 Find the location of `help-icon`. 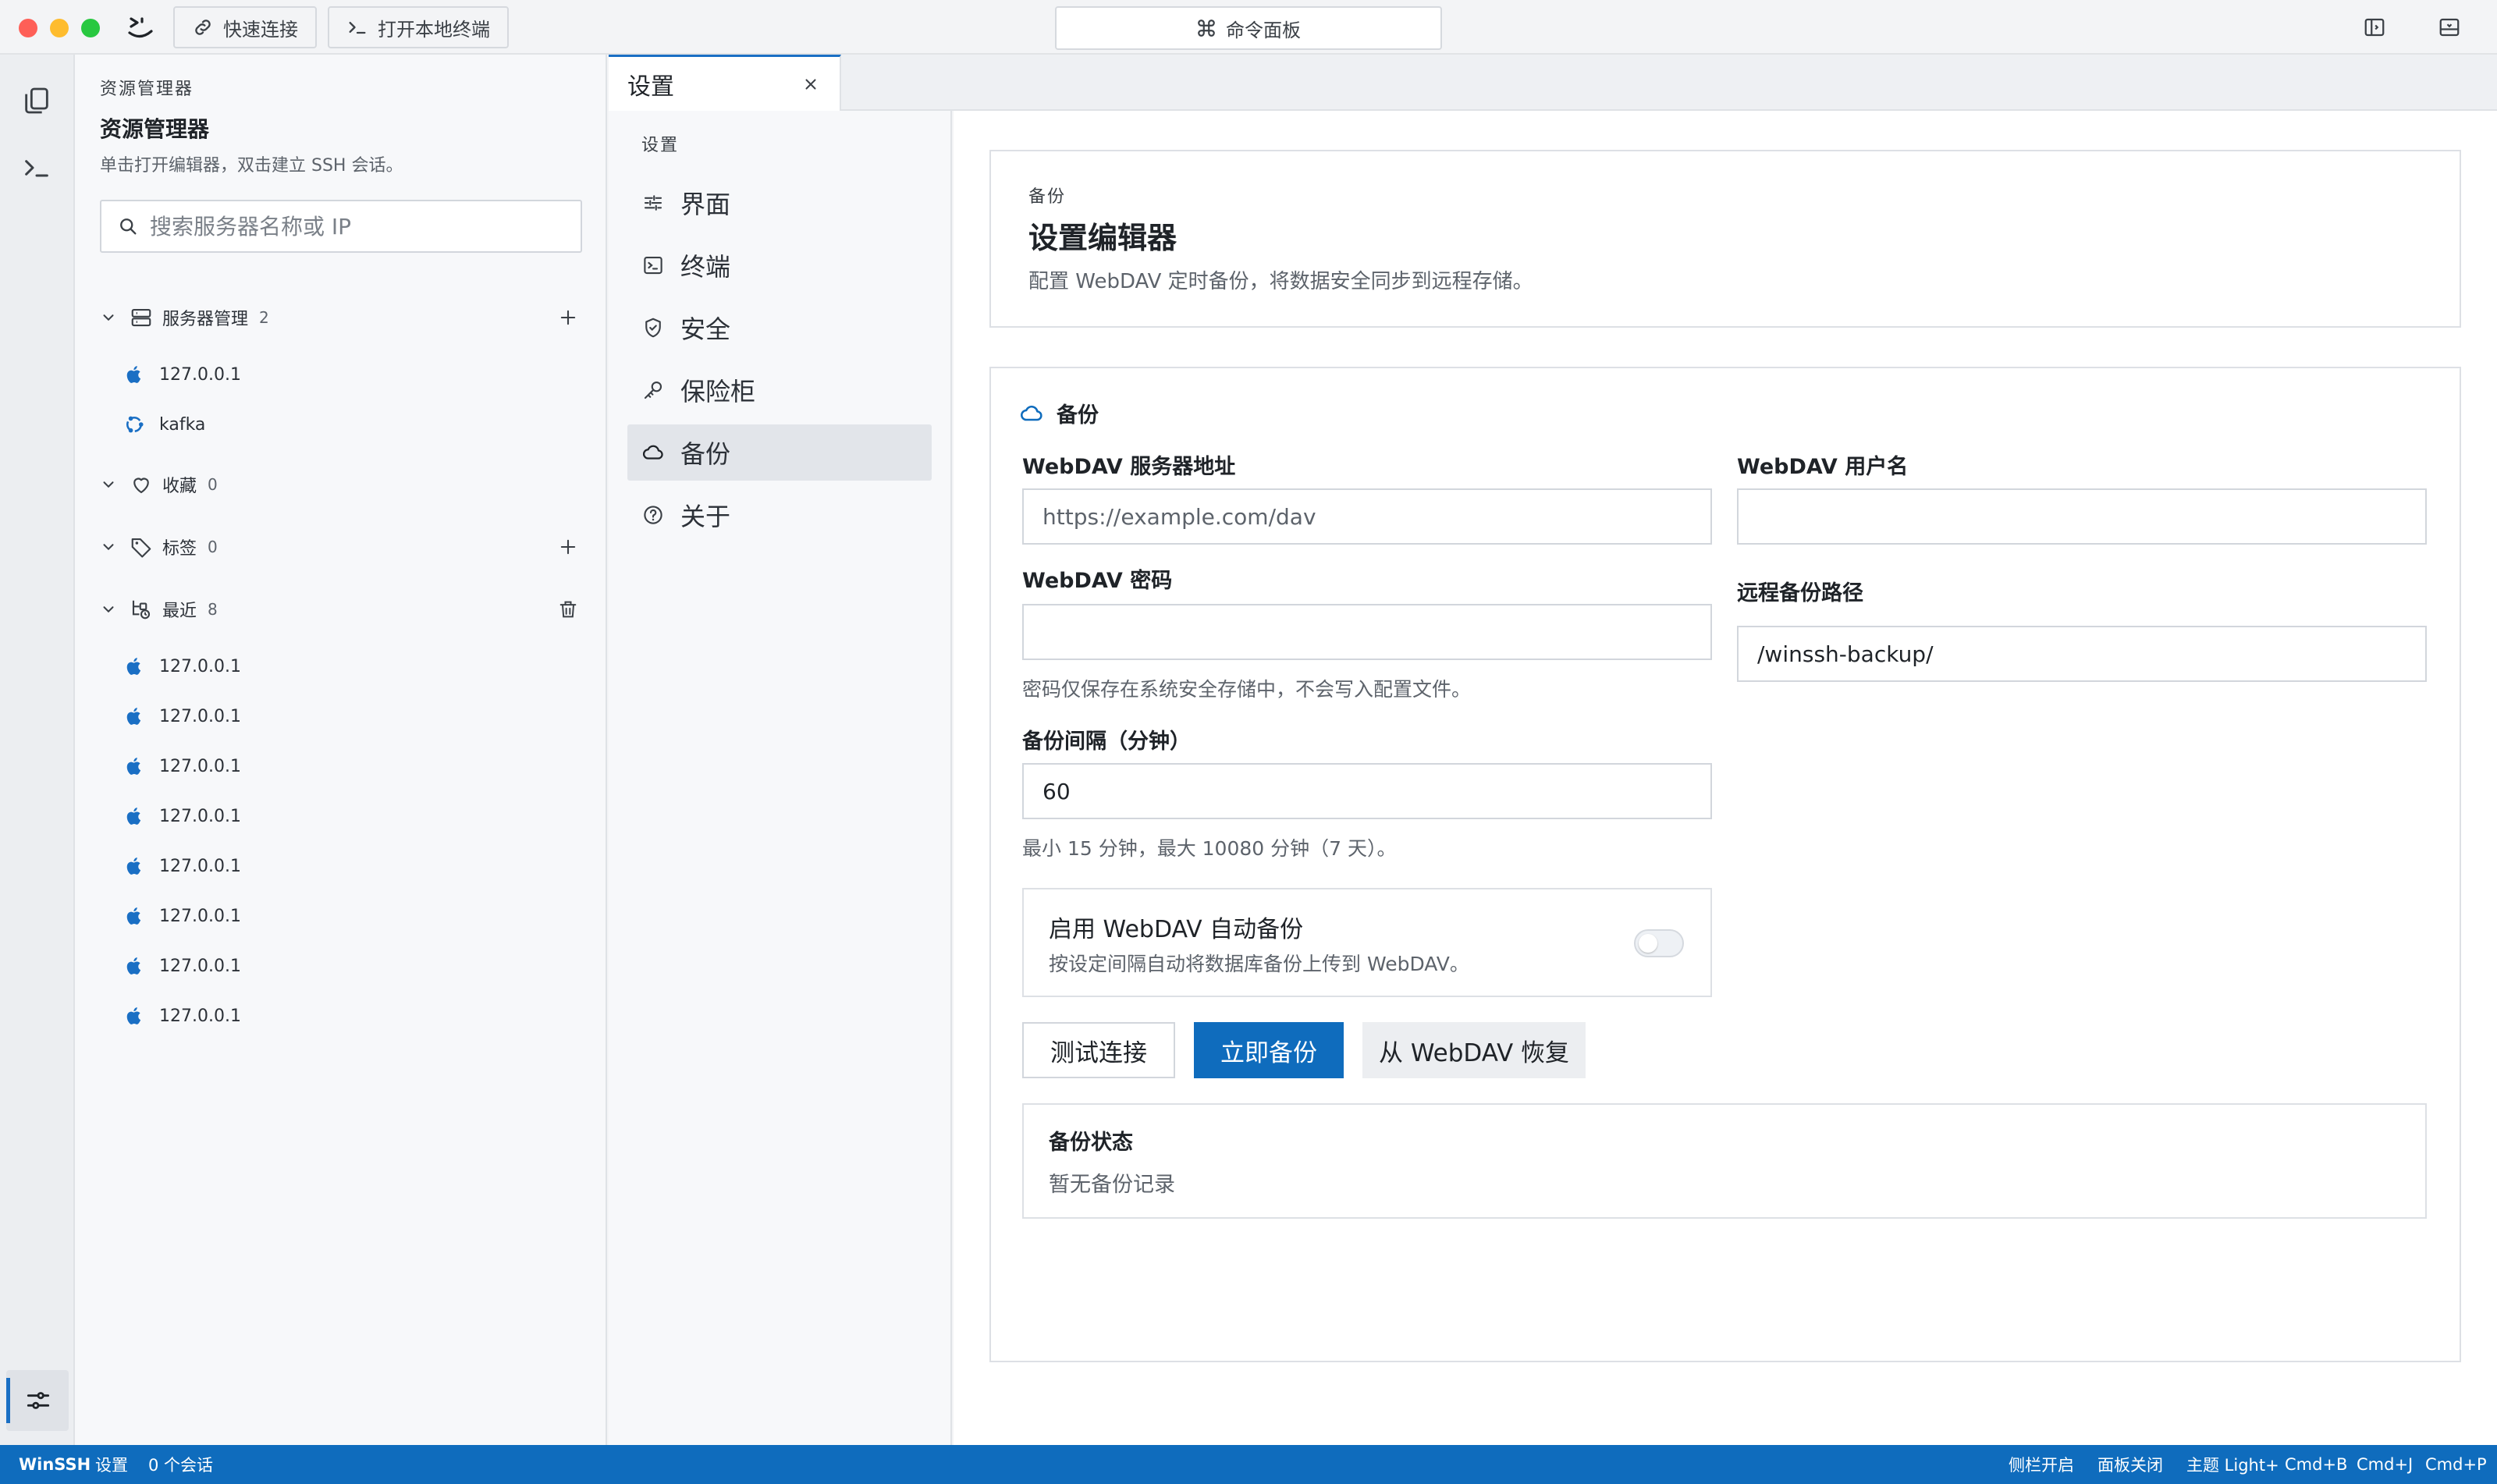

help-icon is located at coordinates (653, 515).